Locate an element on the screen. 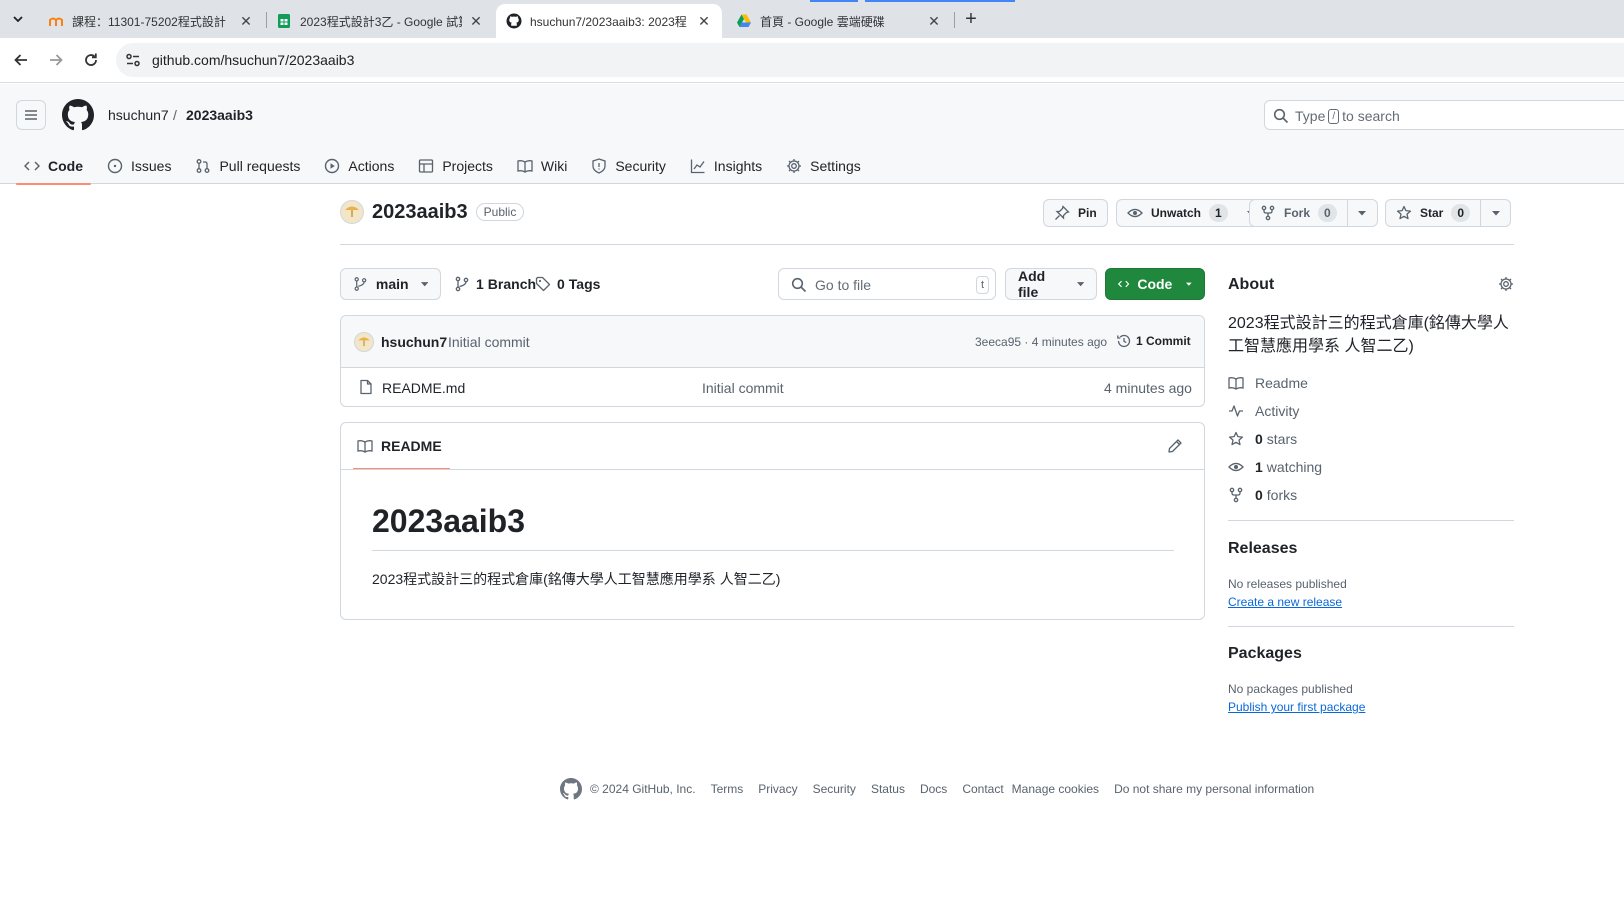  browser-tab: 首頁 - Google 雲端硬碟 ✕ is located at coordinates (839, 21).